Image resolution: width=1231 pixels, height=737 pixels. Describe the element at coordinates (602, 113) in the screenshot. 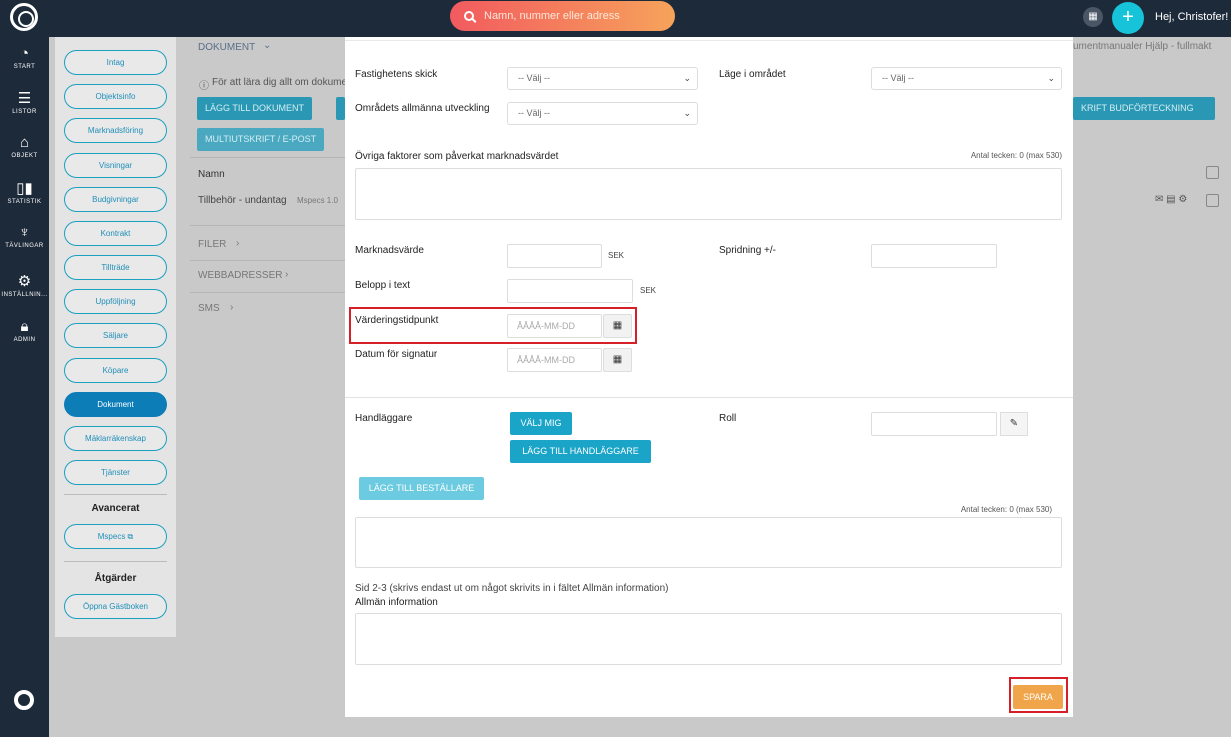

I see `area-development-select: -- Välj -- ⌄` at that location.